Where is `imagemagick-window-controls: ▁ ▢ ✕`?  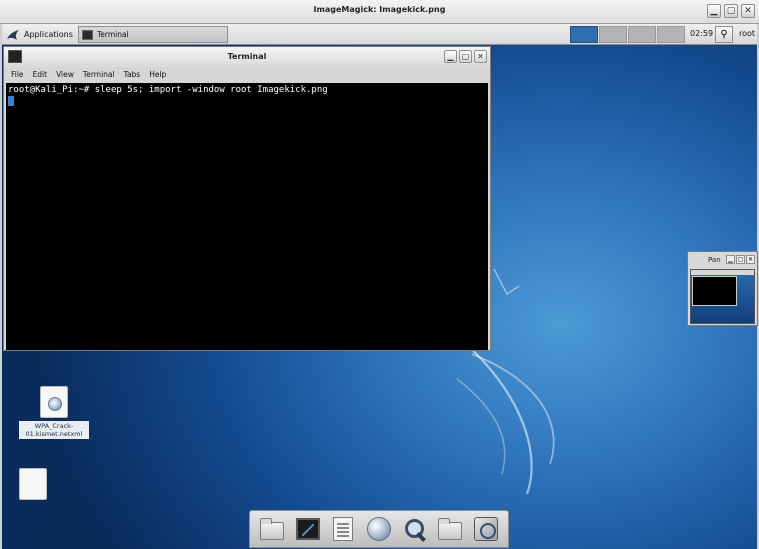 imagemagick-window-controls: ▁ ▢ ✕ is located at coordinates (731, 11).